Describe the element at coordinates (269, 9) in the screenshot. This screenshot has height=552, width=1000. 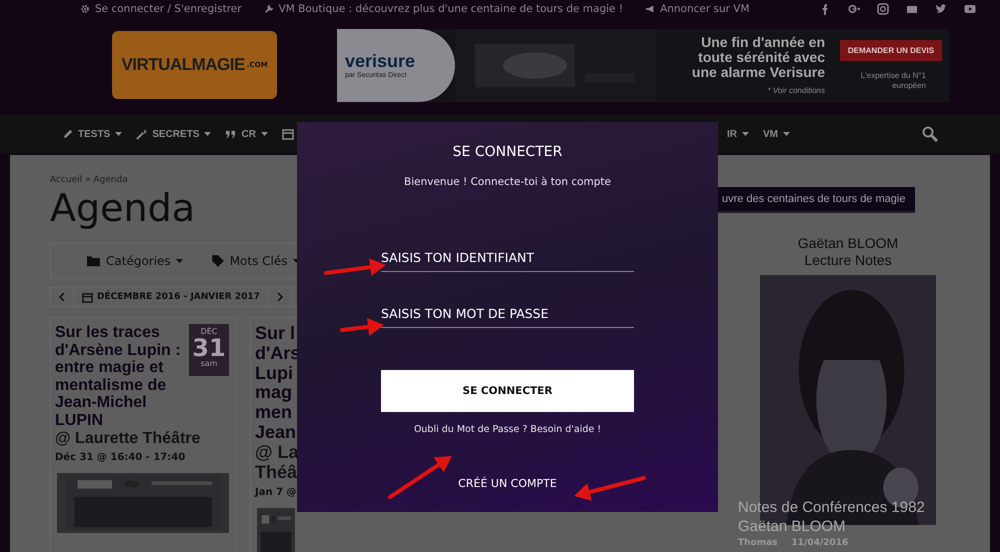
I see `wrench-icon` at that location.